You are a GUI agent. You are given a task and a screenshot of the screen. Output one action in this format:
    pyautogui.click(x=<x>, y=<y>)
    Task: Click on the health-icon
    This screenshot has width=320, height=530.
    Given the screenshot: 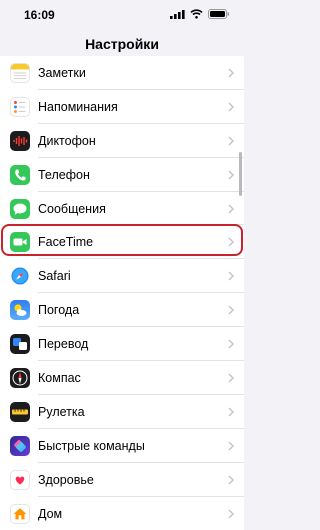 What is the action you would take?
    pyautogui.click(x=20, y=479)
    